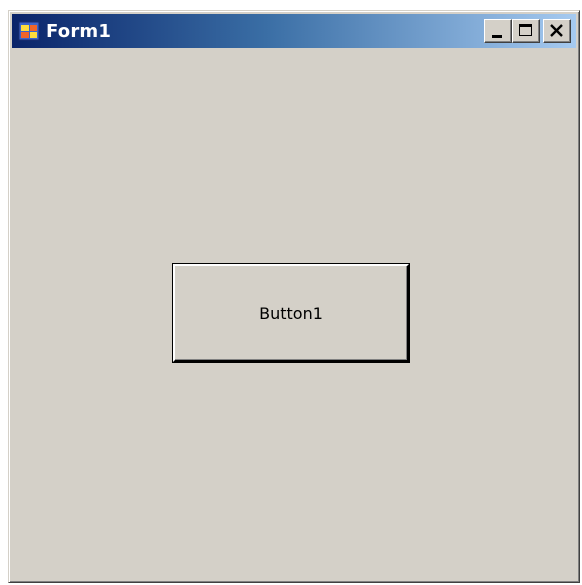 The height and width of the screenshot is (585, 582). I want to click on close-icon, so click(556, 30).